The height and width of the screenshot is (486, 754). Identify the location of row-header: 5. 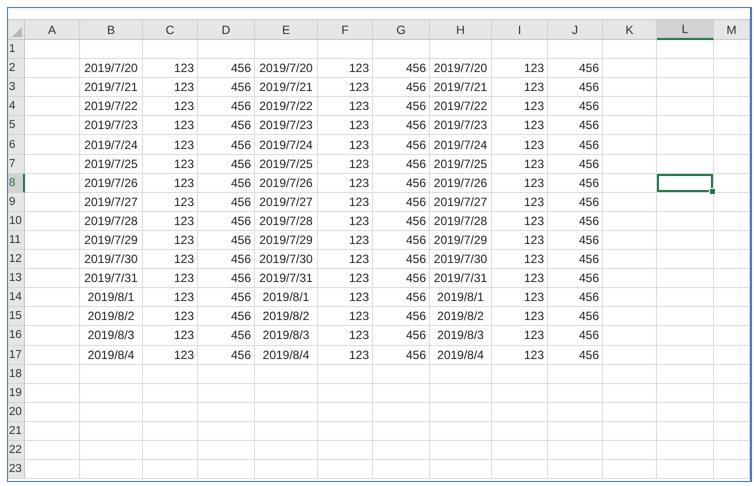
(16, 126).